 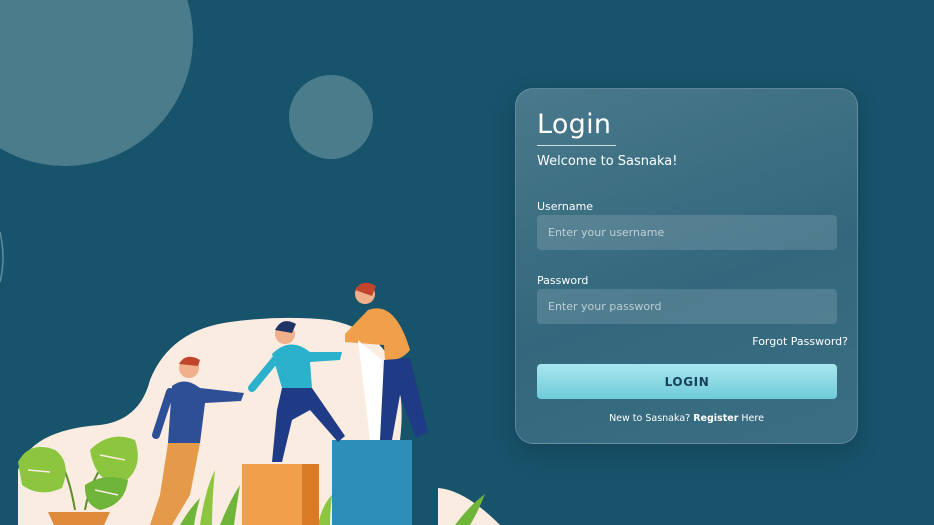 I want to click on login-title: Login, so click(x=574, y=124).